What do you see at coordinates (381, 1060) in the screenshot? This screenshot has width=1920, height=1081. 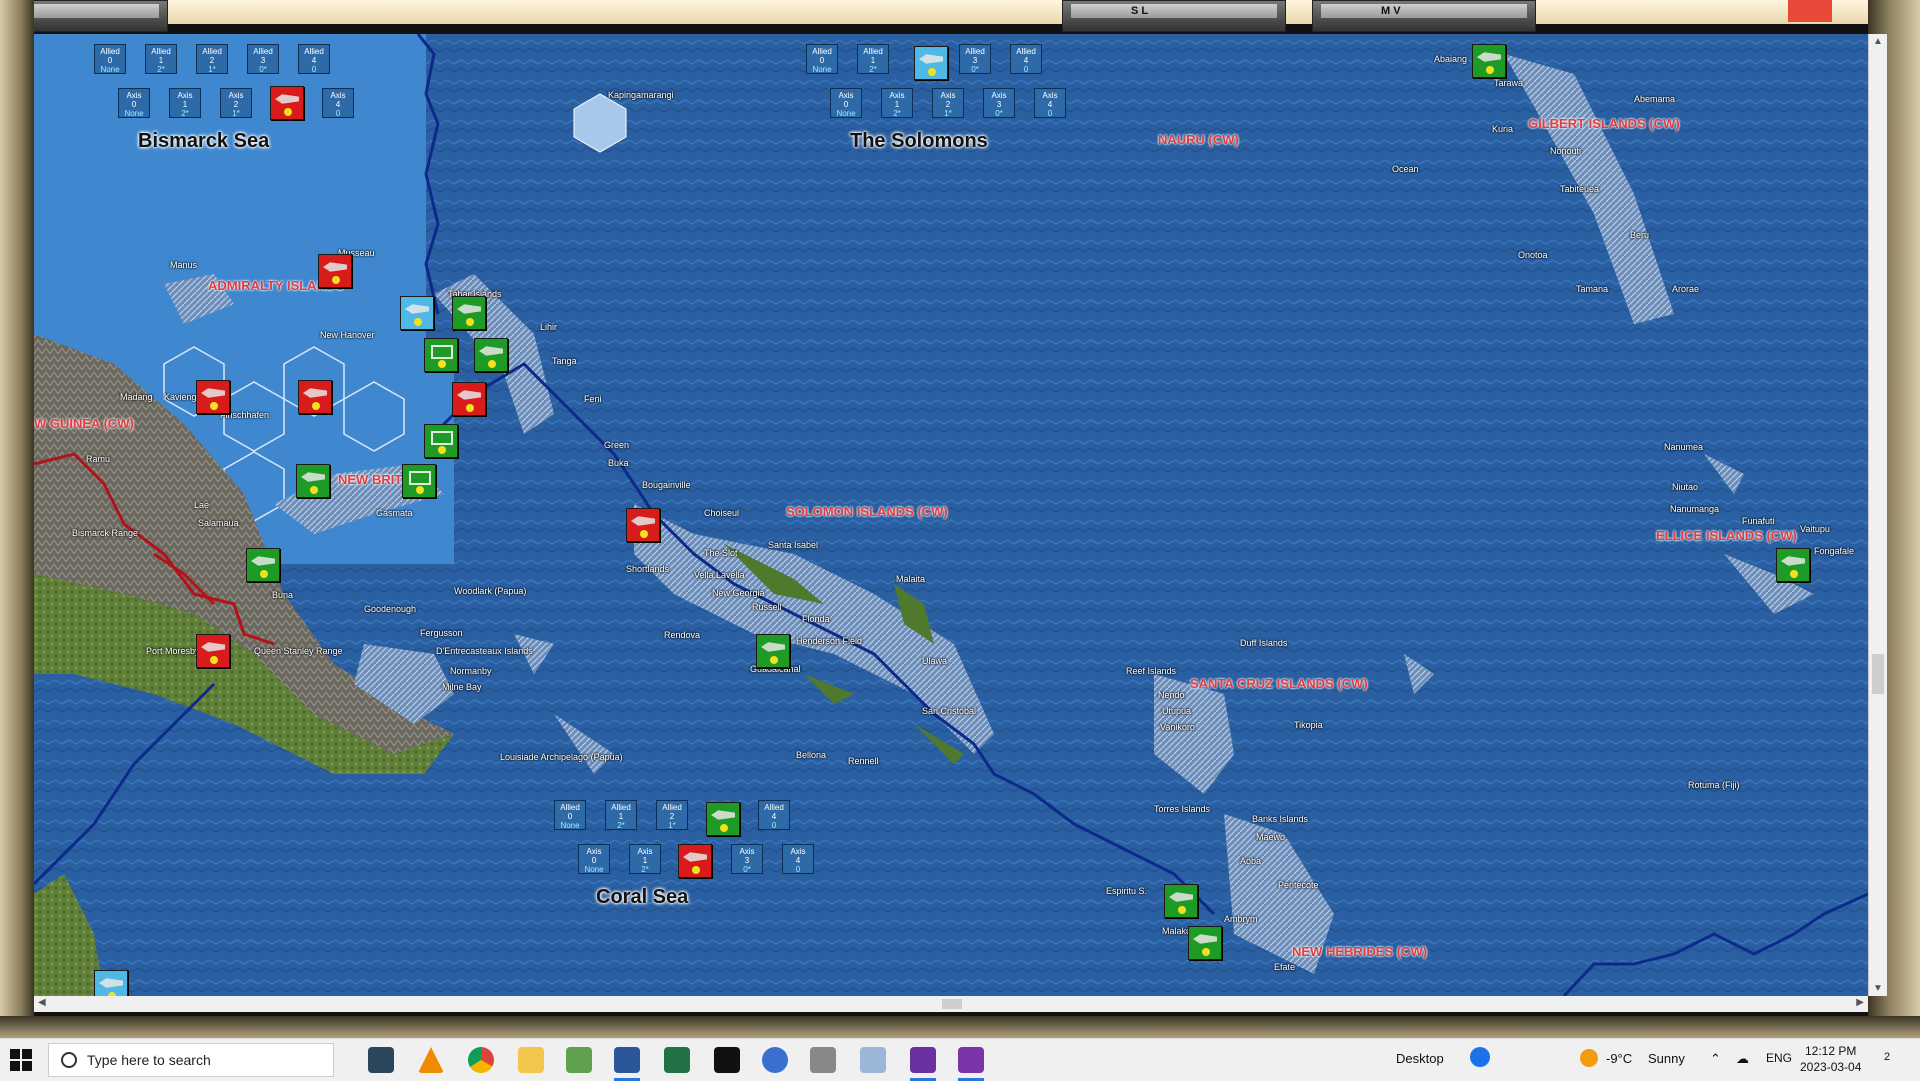 I see `steam-icon` at bounding box center [381, 1060].